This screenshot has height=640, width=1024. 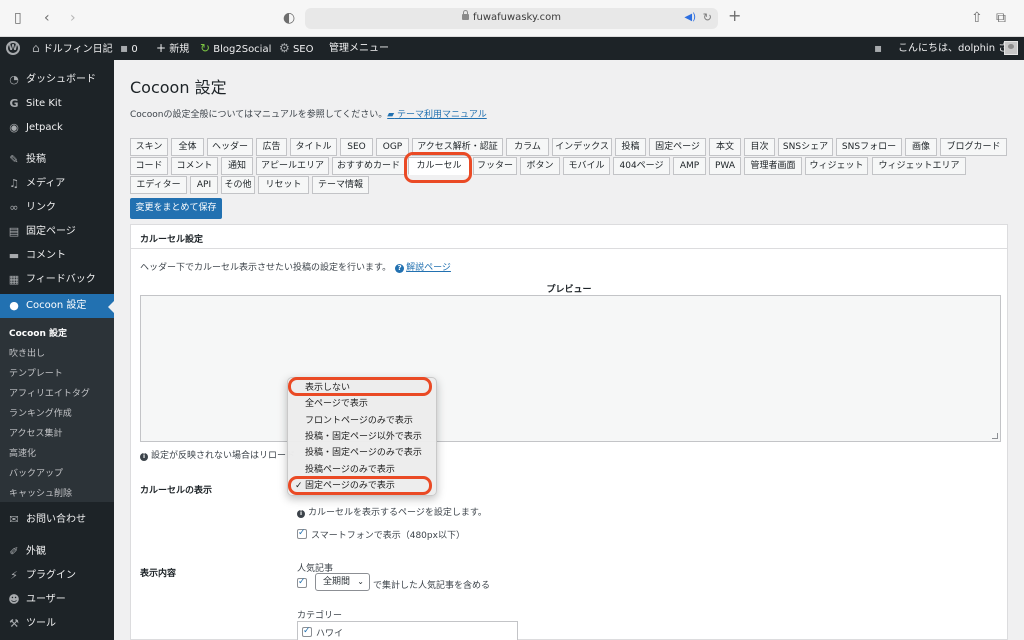 I want to click on settings-tab: 固定ページ, so click(x=677, y=147).